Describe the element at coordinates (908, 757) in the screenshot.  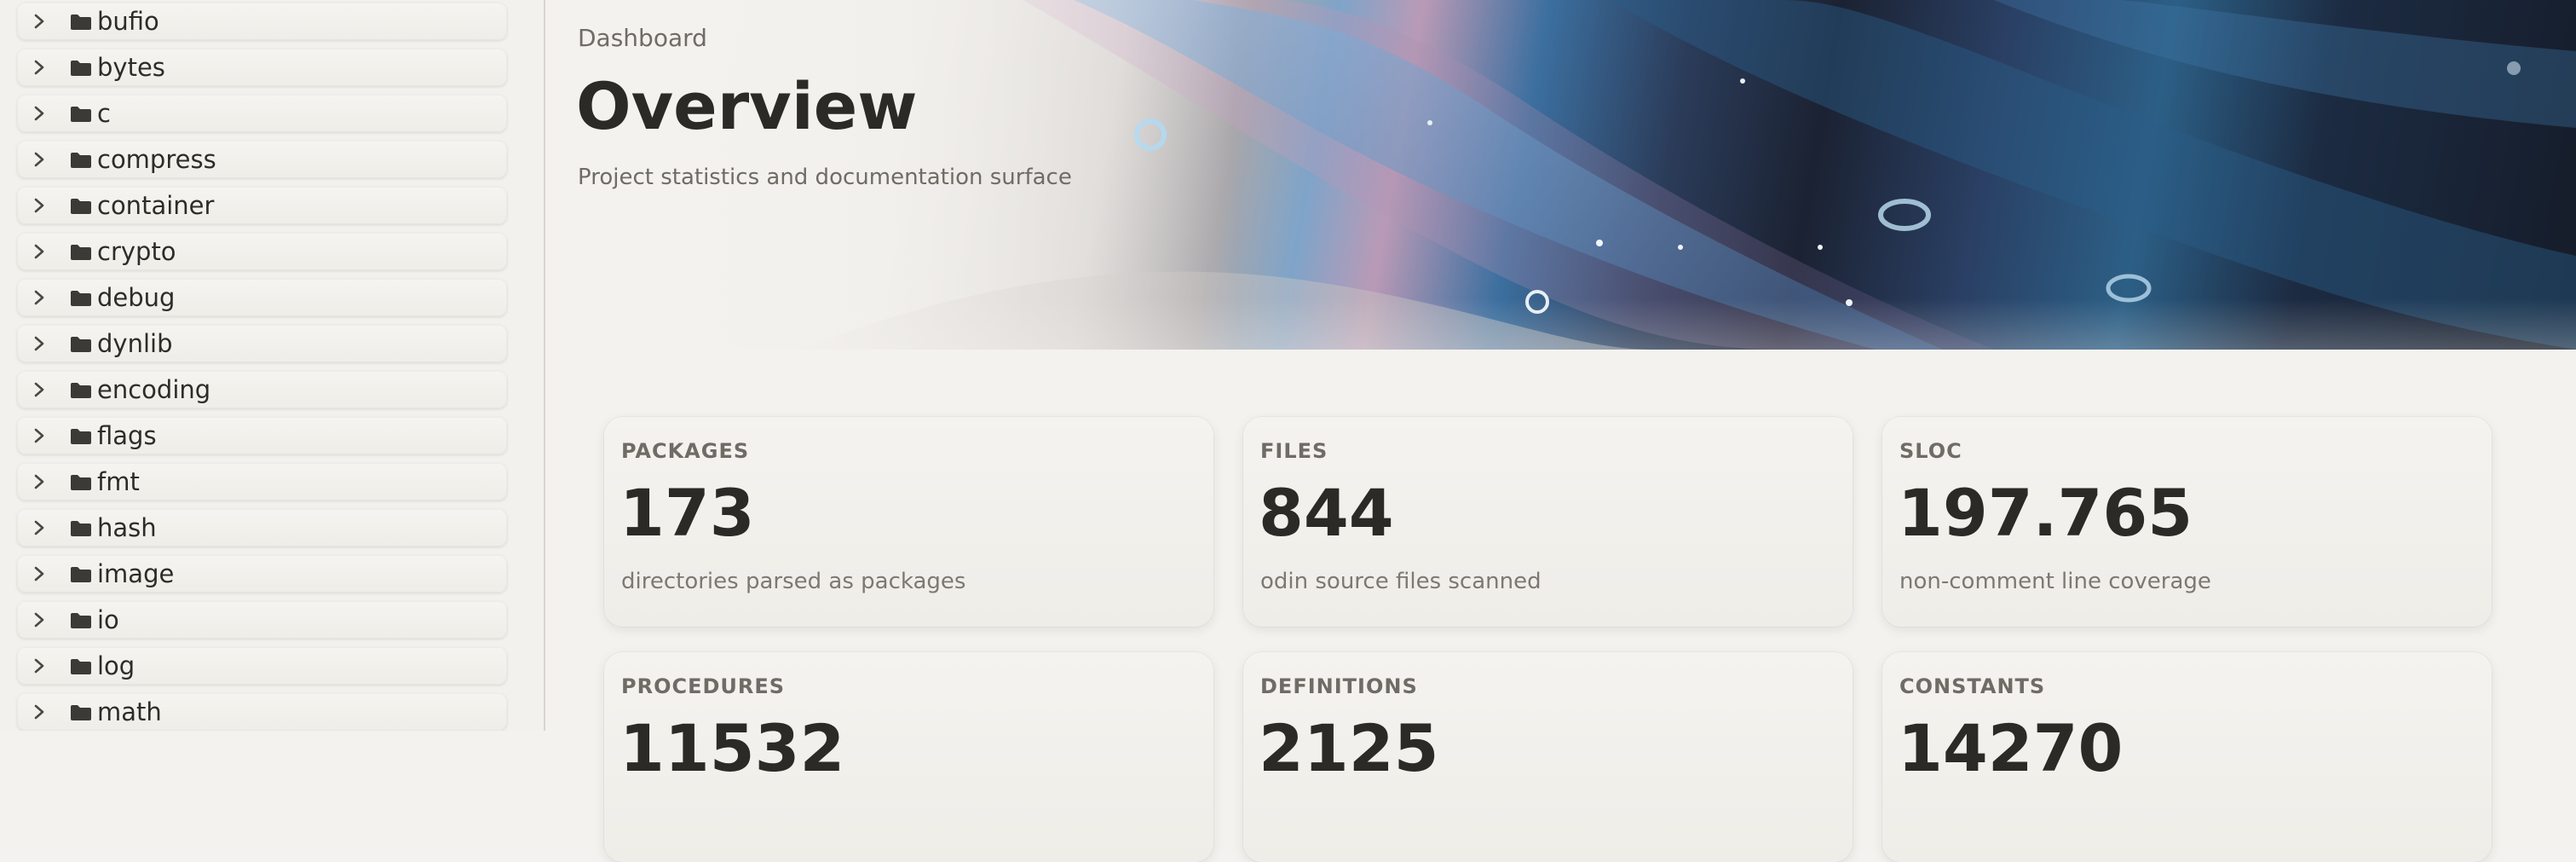
I see `stat-card-procedures: PROCEDURES 11532` at that location.